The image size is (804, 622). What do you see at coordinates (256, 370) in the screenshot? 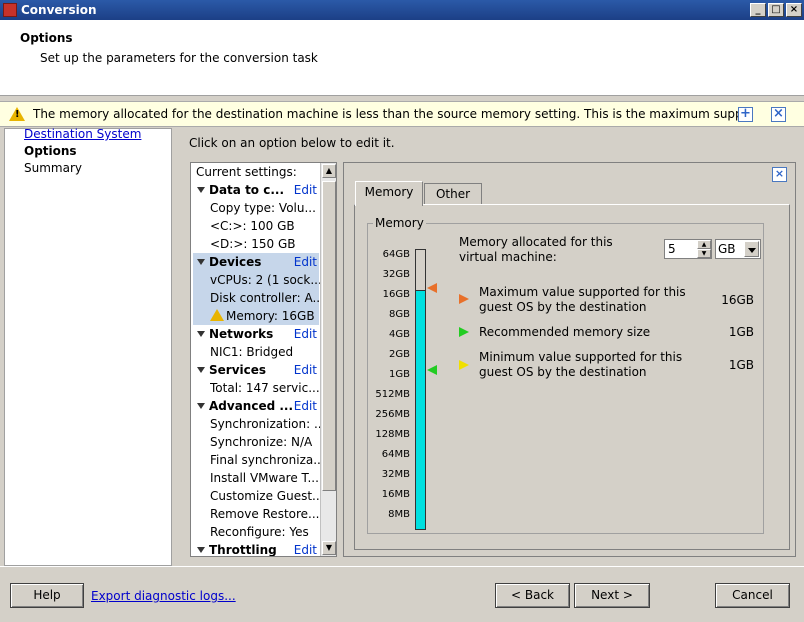
I see `section-services: Services Edit` at bounding box center [256, 370].